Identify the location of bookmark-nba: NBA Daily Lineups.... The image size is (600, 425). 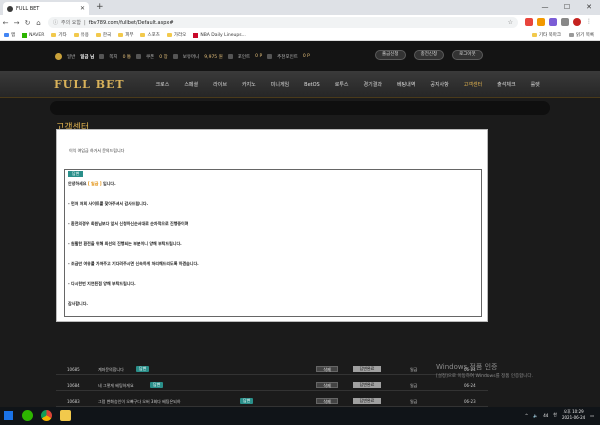
(219, 35).